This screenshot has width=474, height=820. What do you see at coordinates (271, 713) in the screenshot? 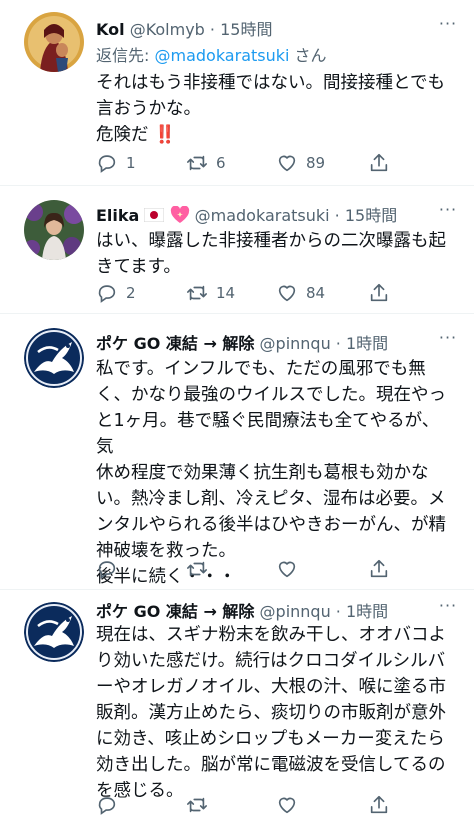
I see `tweet-line: 販剤。漢方止めたら、痰切りの市販剤が意外` at bounding box center [271, 713].